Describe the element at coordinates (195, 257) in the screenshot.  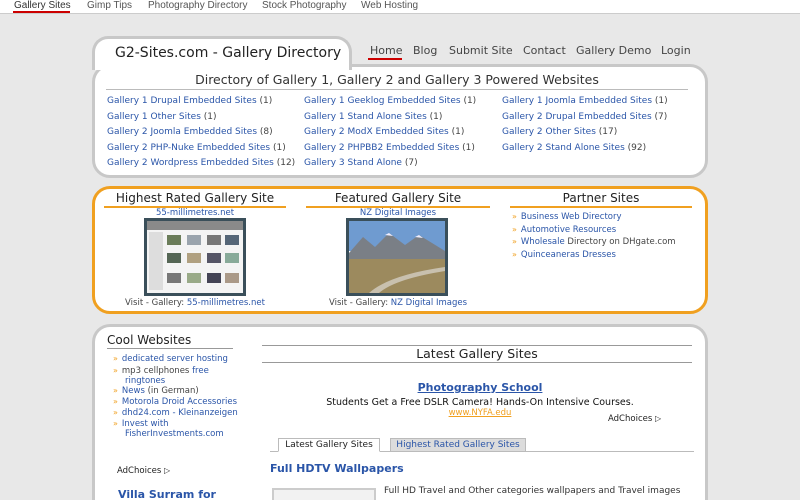
I see `highest-rated-thumbnail` at that location.